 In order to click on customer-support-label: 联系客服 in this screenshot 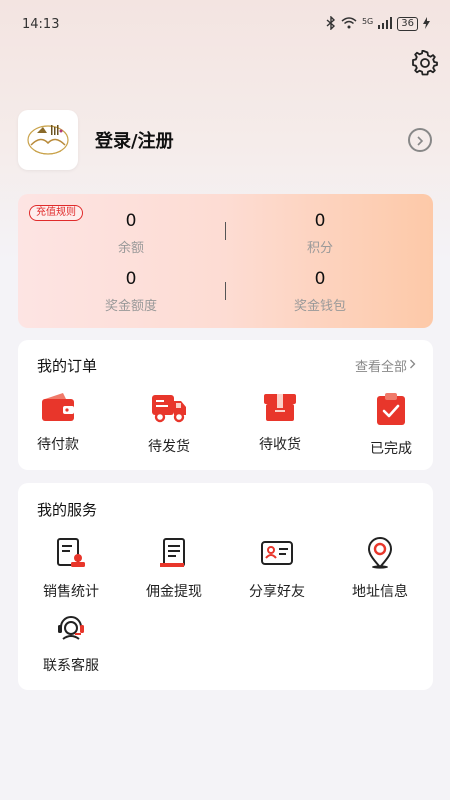, I will do `click(71, 666)`.